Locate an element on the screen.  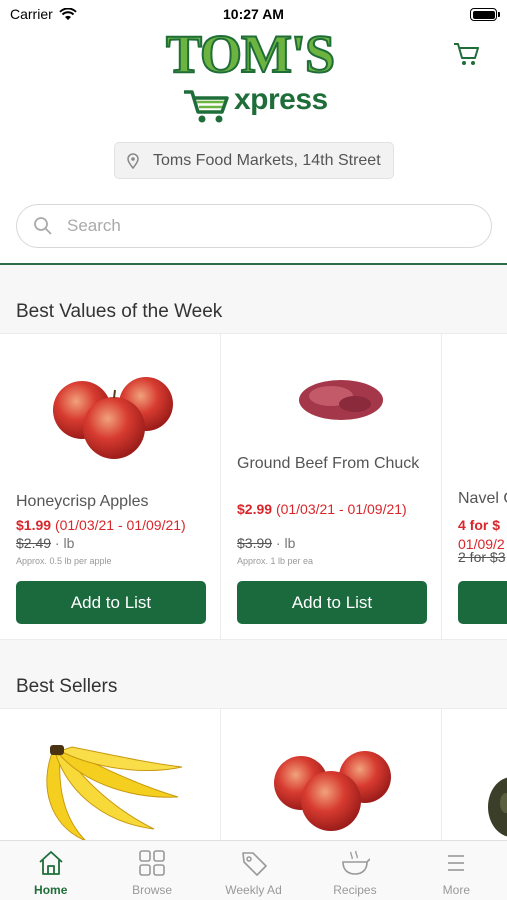
tab-browse: Browse is located at coordinates (151, 870).